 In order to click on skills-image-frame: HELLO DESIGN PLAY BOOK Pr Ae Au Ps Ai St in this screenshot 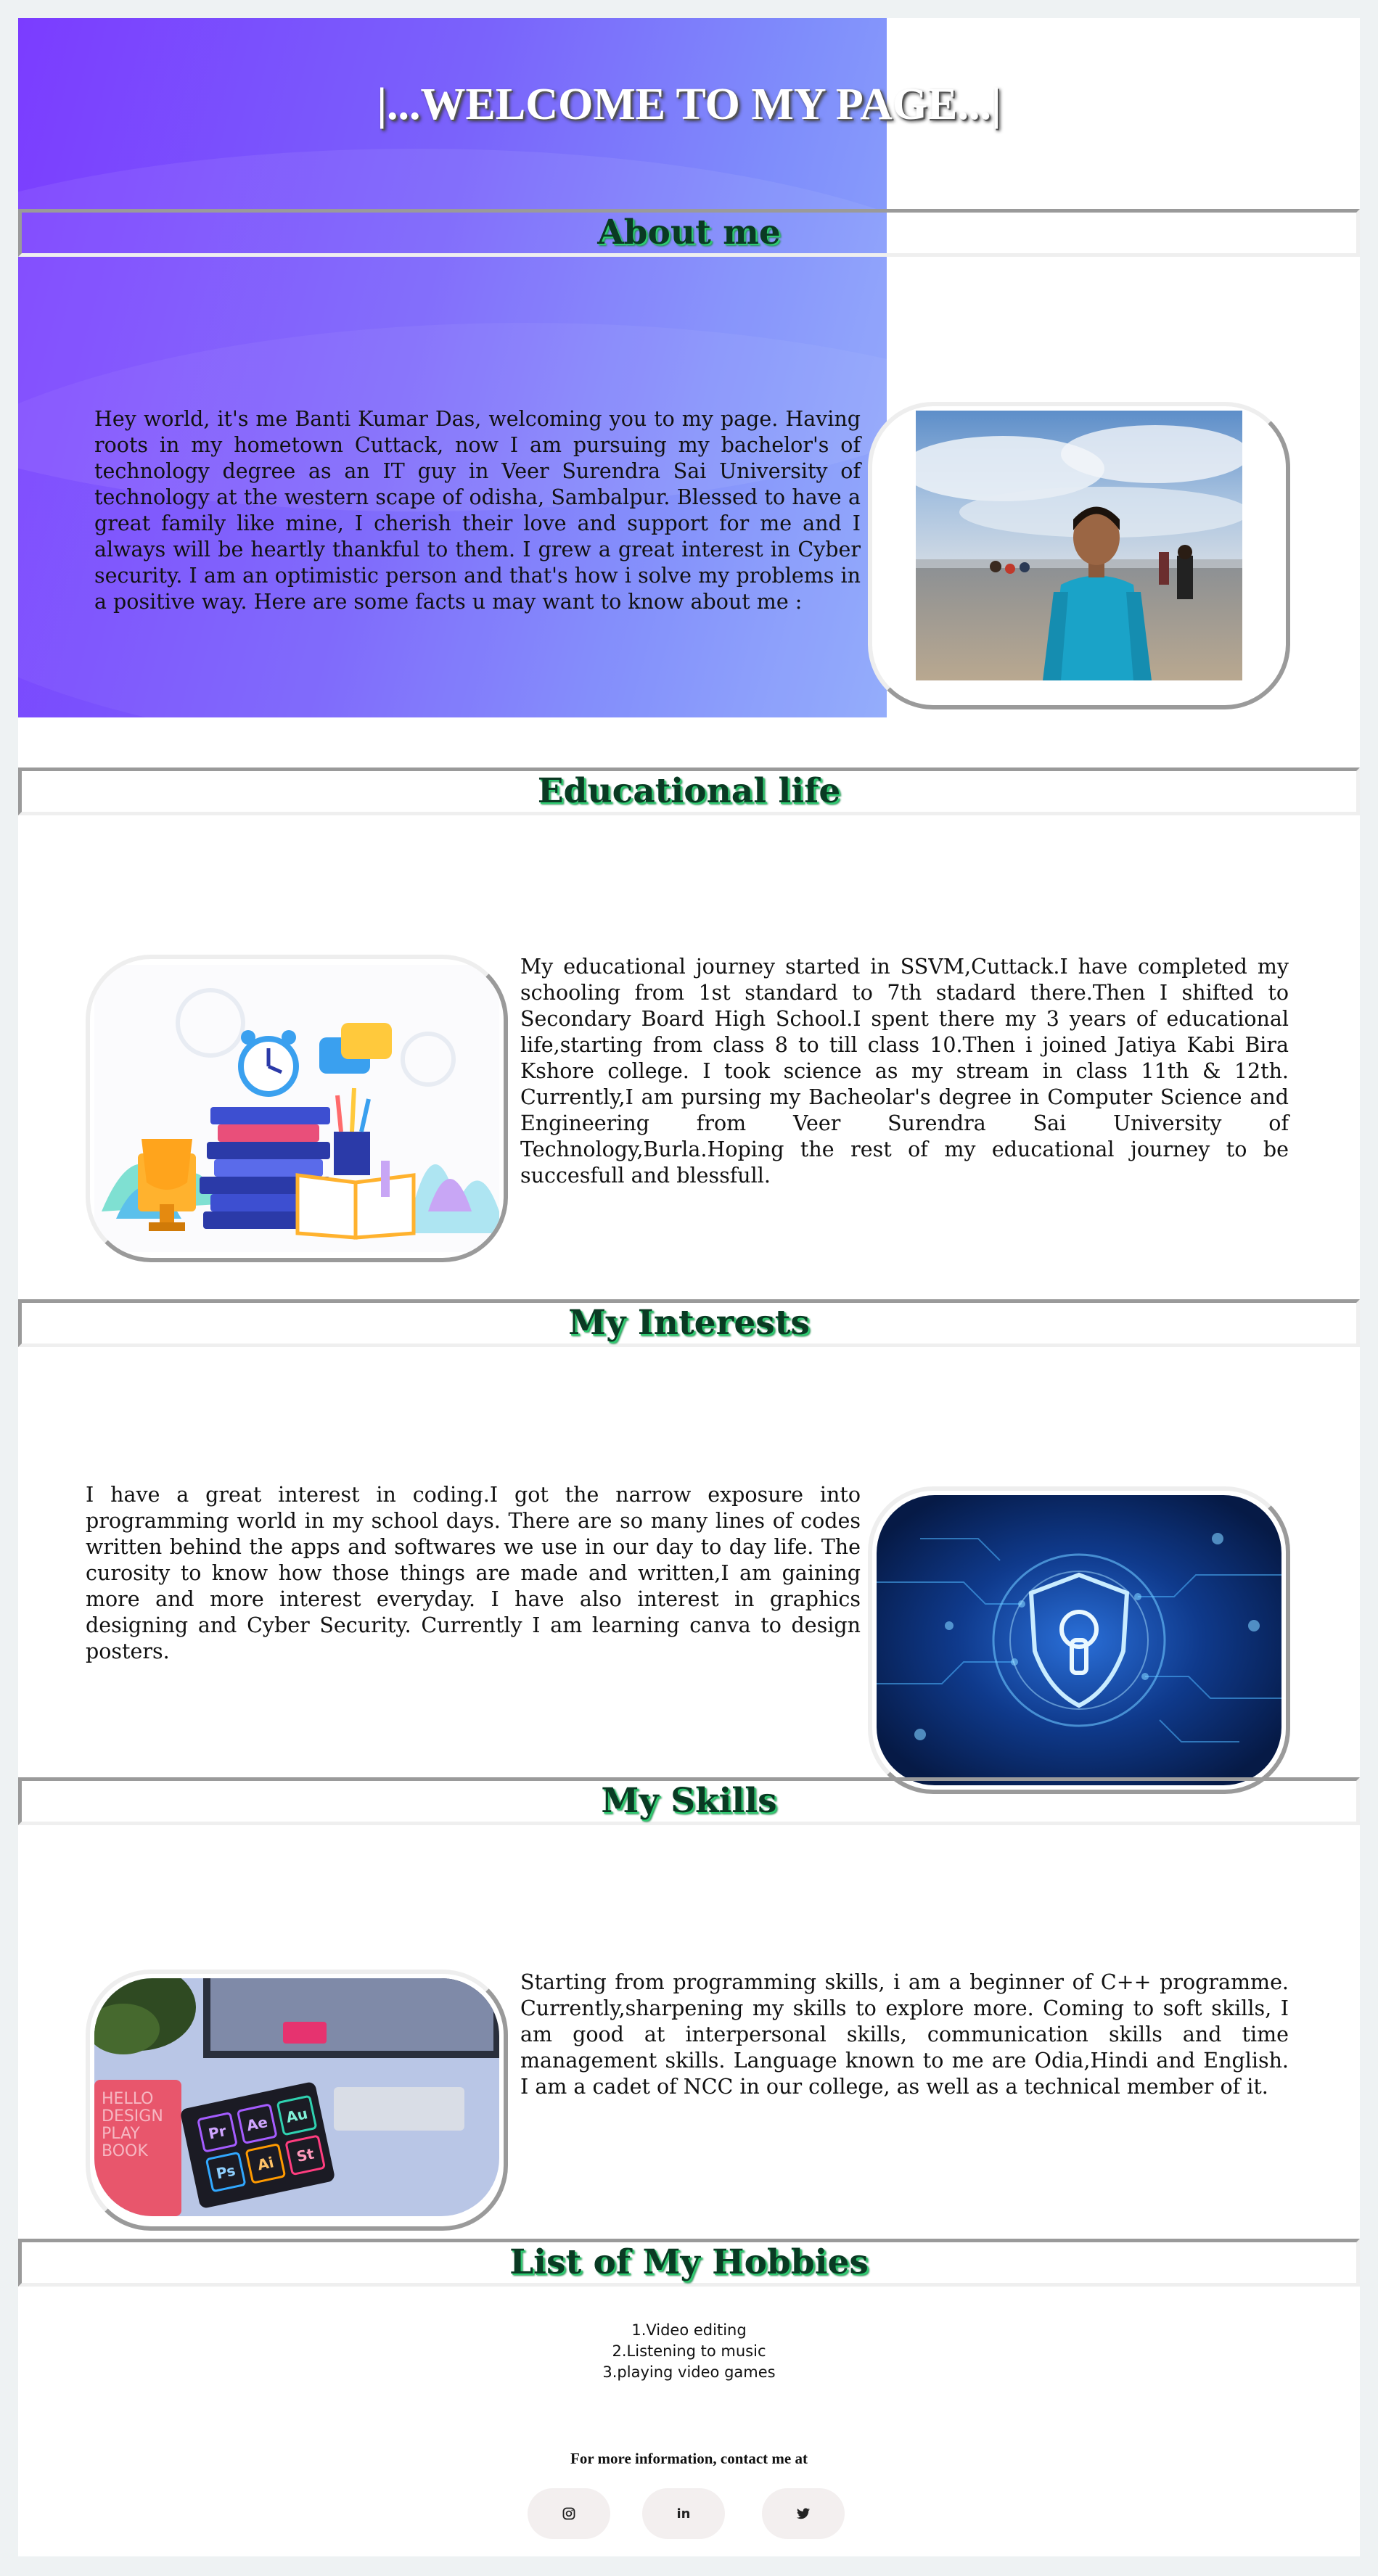, I will do `click(297, 2100)`.